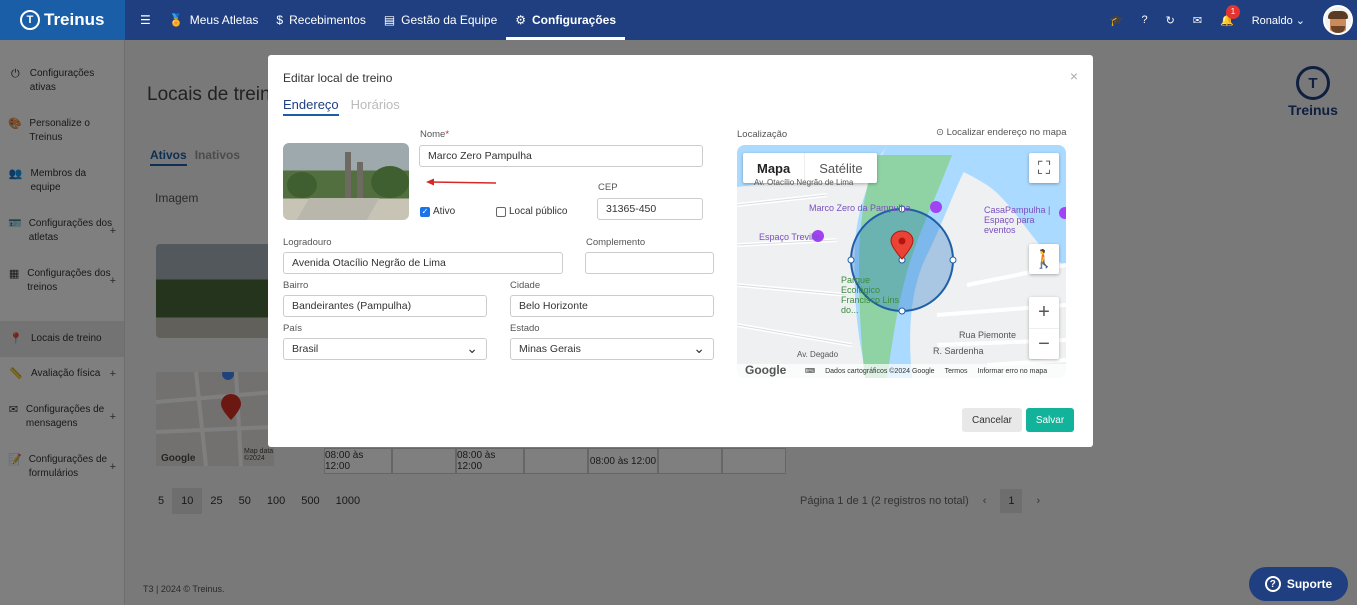  I want to click on name-input: Marco Zero Pampulha, so click(561, 156).